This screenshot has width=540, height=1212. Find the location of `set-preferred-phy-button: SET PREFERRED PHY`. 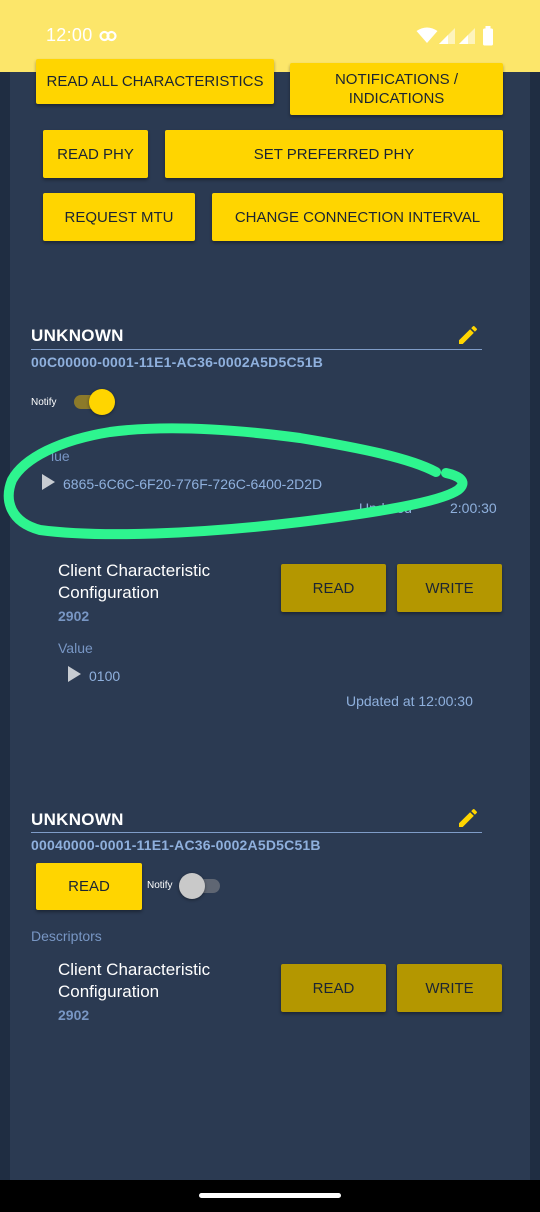

set-preferred-phy-button: SET PREFERRED PHY is located at coordinates (334, 154).